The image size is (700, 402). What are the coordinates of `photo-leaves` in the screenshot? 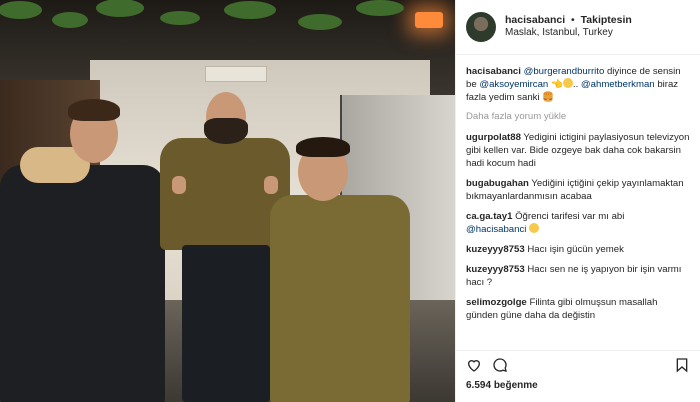 It's located at (202, 15).